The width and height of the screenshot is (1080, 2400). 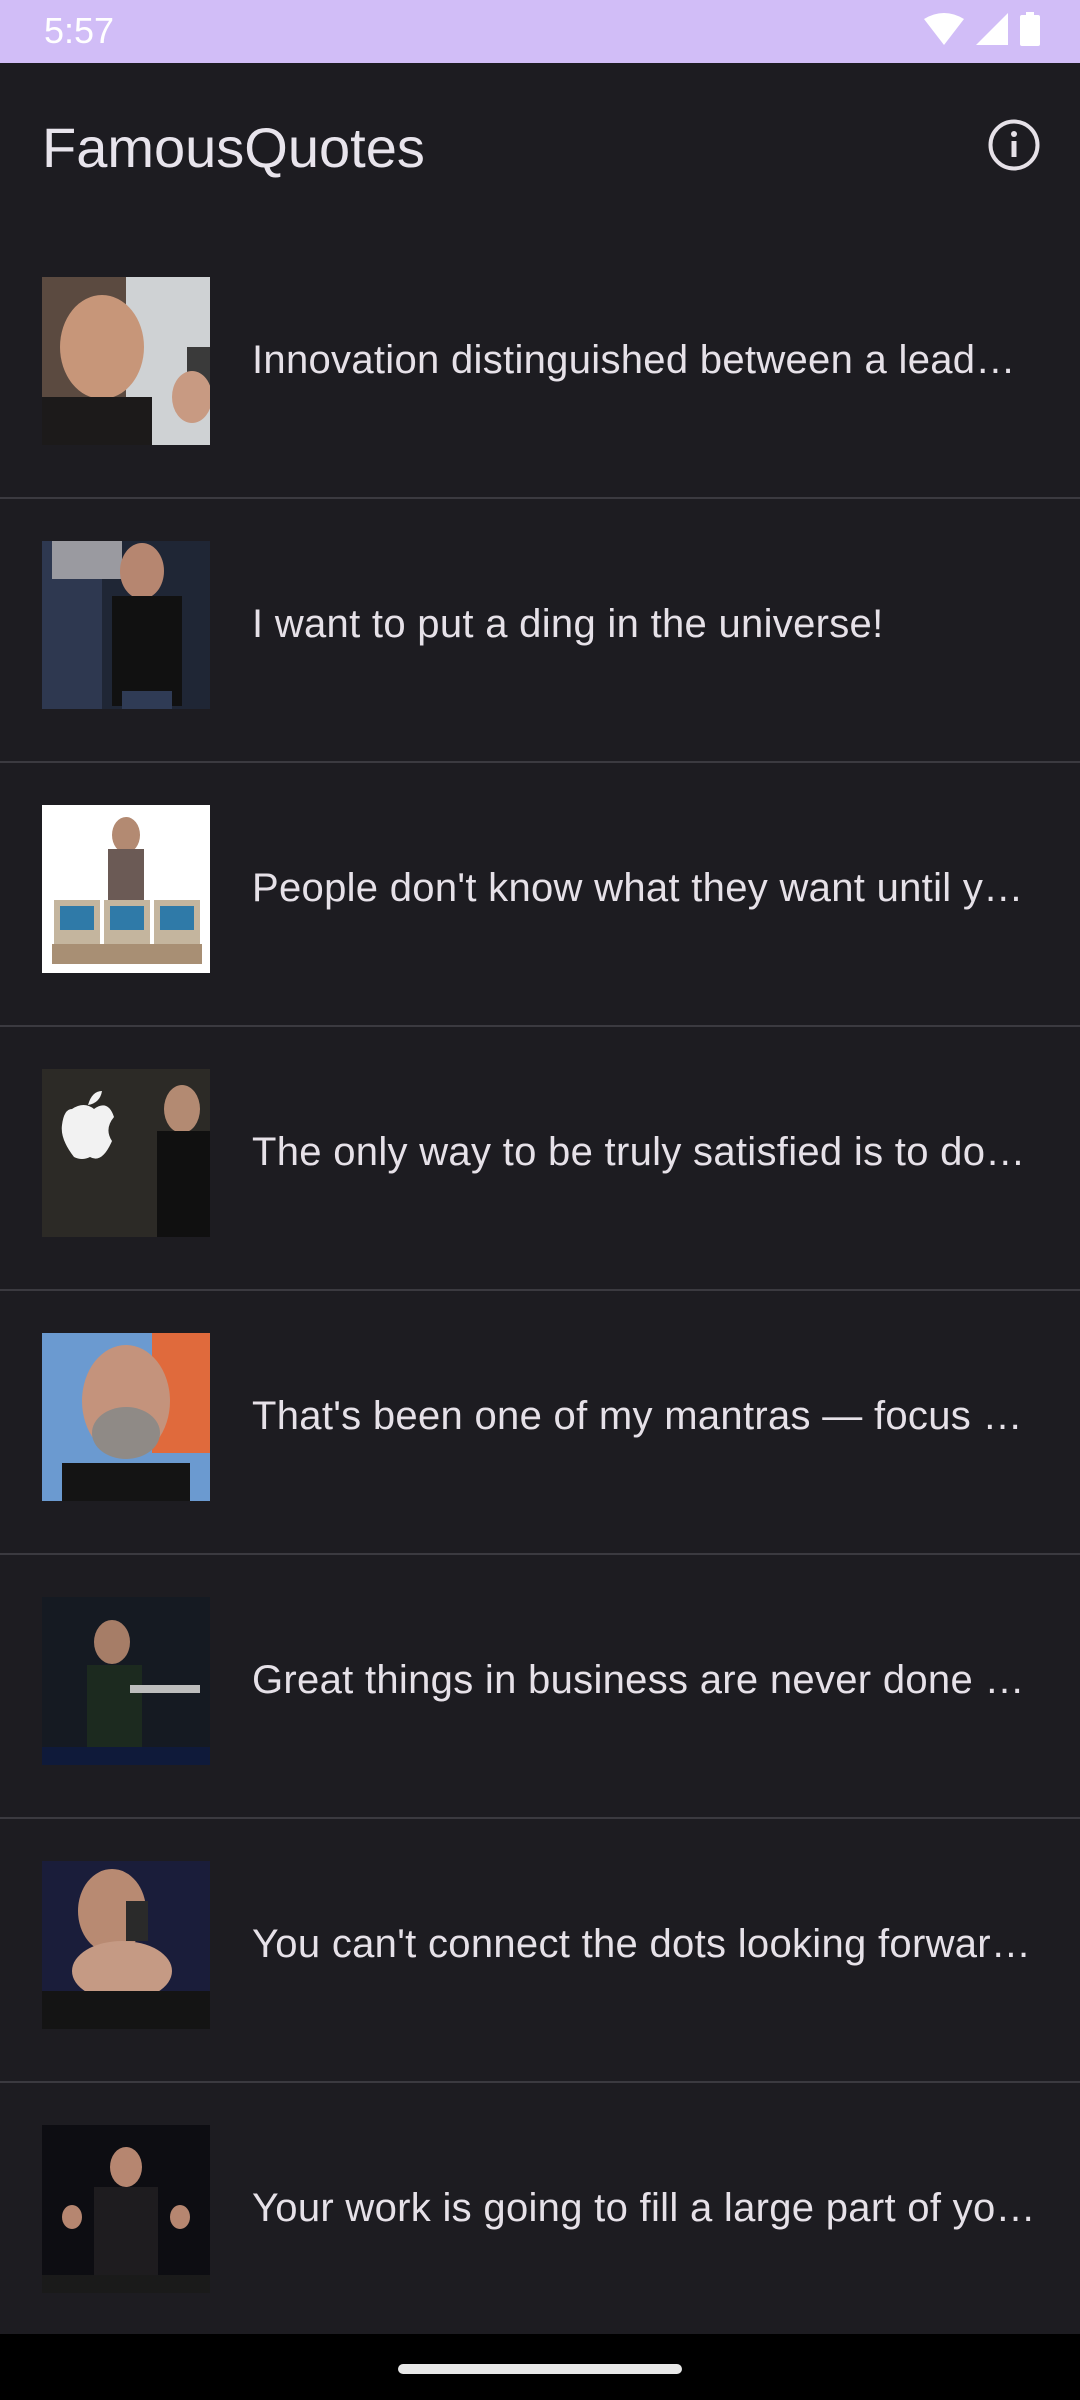 I want to click on list-item: I want to put a ding in the universe!, so click(x=540, y=631).